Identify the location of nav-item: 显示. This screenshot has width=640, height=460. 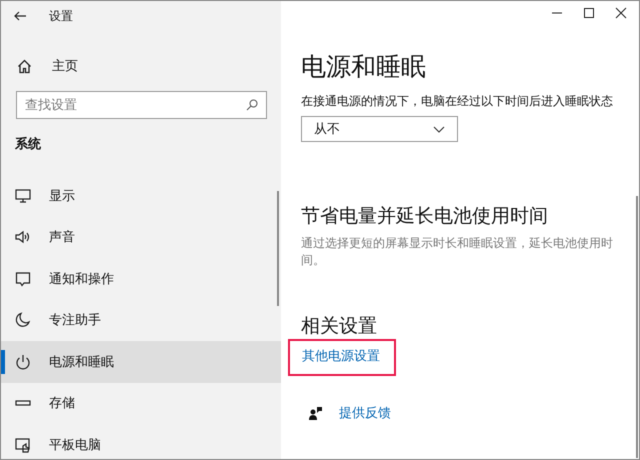
(141, 195).